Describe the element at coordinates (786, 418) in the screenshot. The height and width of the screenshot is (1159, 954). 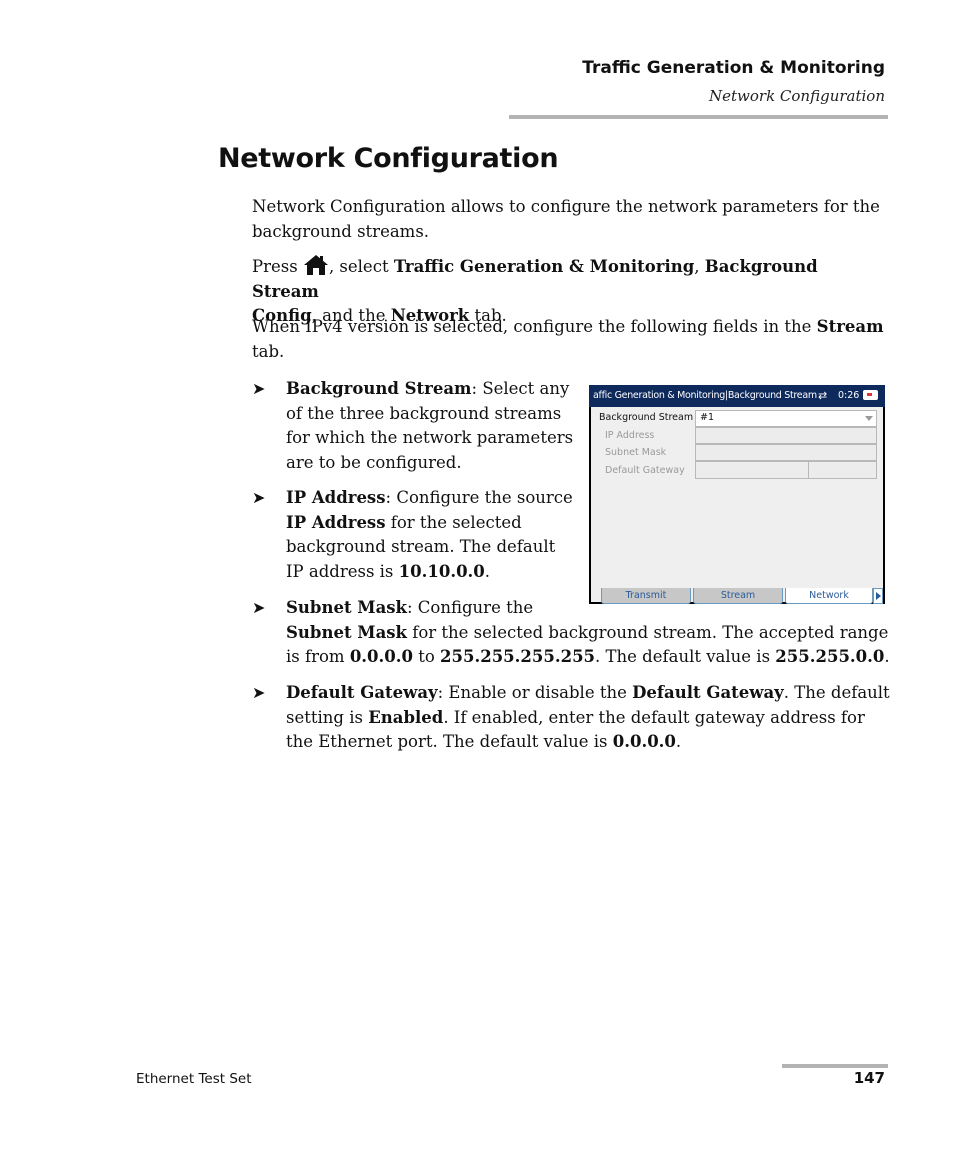
I see `bg-stream-select: #1` at that location.